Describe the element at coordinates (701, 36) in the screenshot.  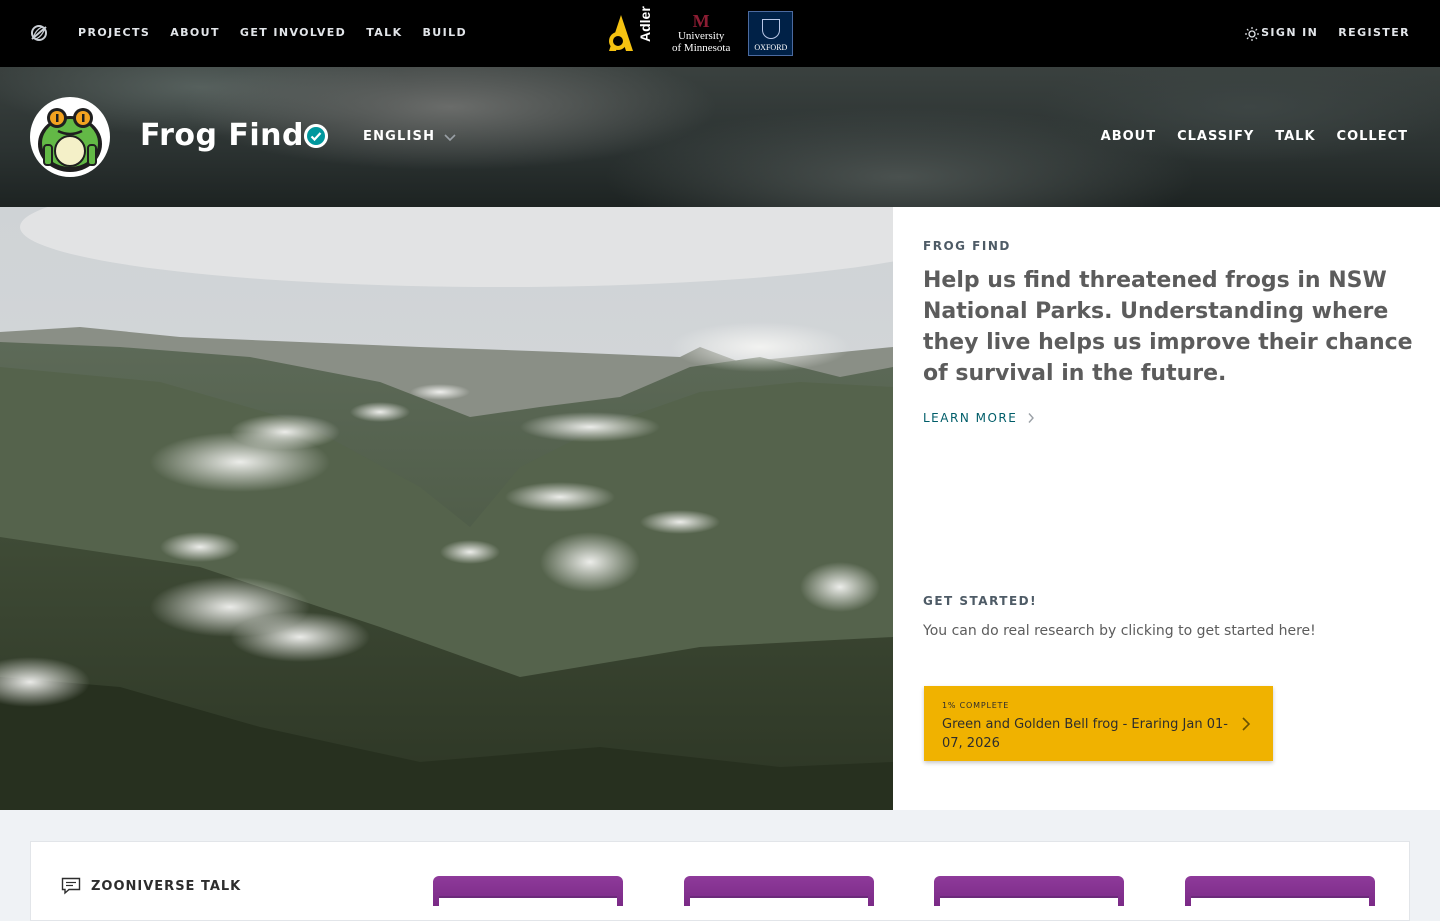
I see `umn-line1: University` at that location.